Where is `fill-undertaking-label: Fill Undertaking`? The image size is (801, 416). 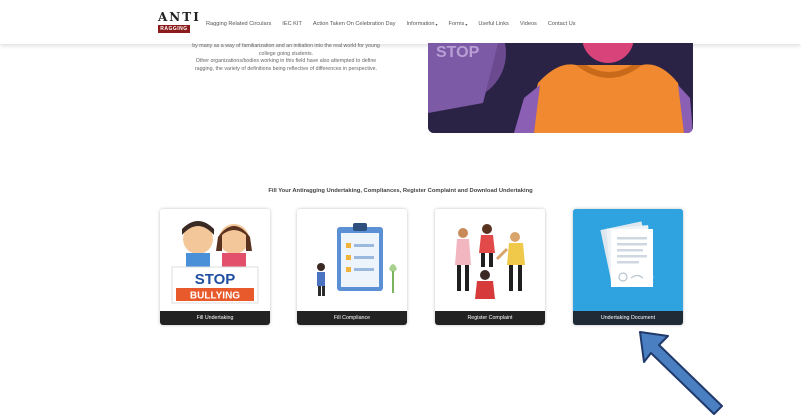
fill-undertaking-label: Fill Undertaking is located at coordinates (215, 318).